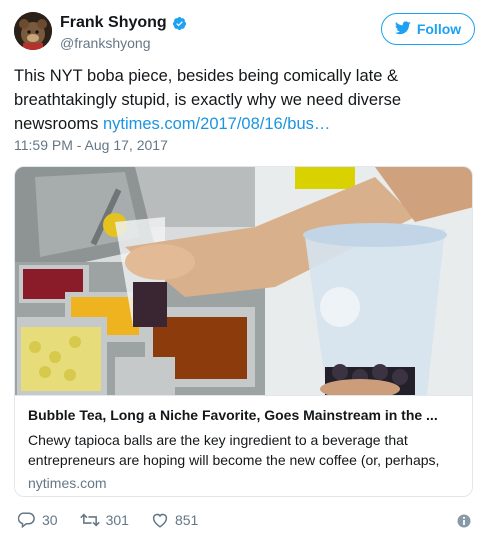  What do you see at coordinates (104, 520) in the screenshot?
I see `retweet-button: 301` at bounding box center [104, 520].